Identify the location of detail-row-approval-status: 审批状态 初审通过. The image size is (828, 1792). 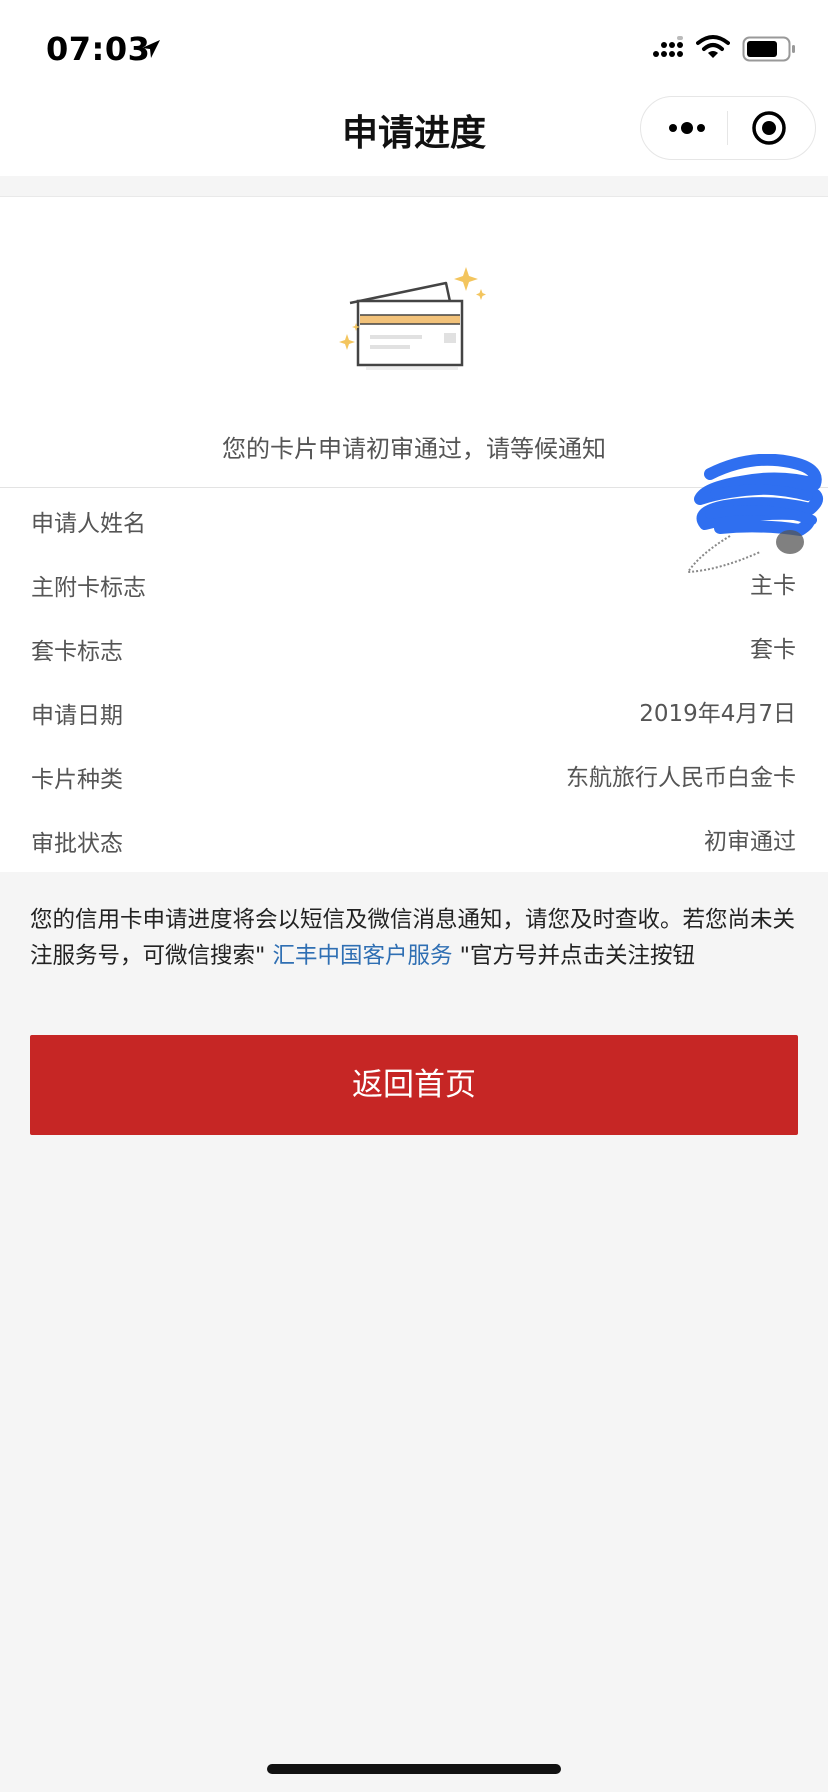
(414, 840).